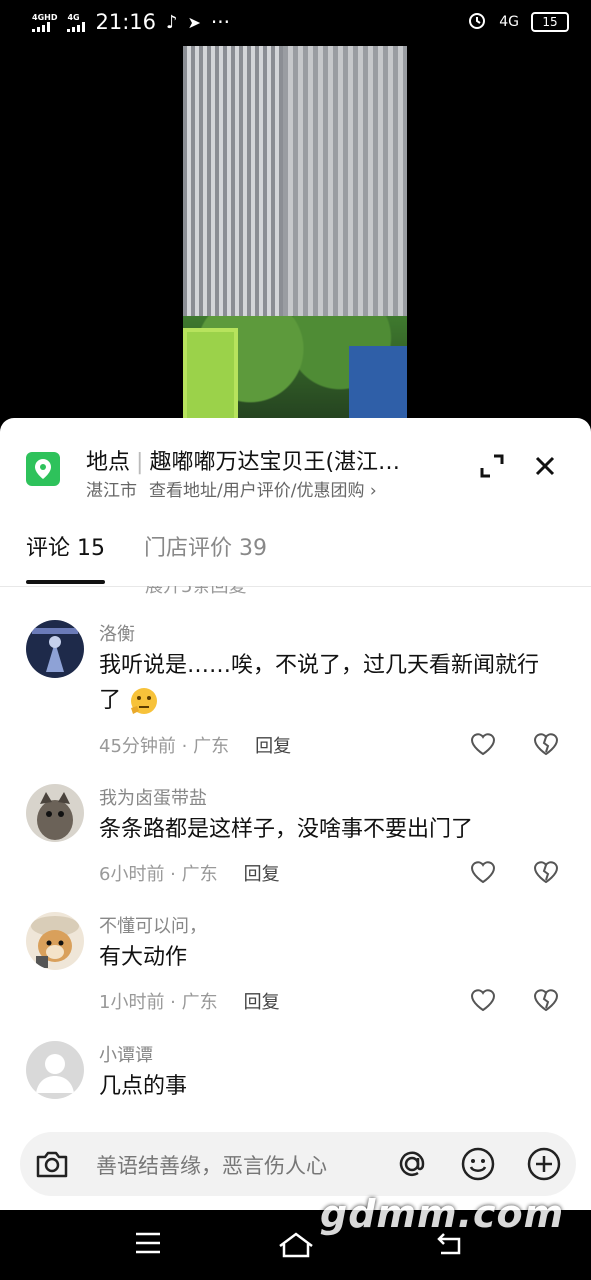 Image resolution: width=591 pixels, height=1280 pixels. Describe the element at coordinates (132, 874) in the screenshot. I see `comment-time: 6小时前` at that location.